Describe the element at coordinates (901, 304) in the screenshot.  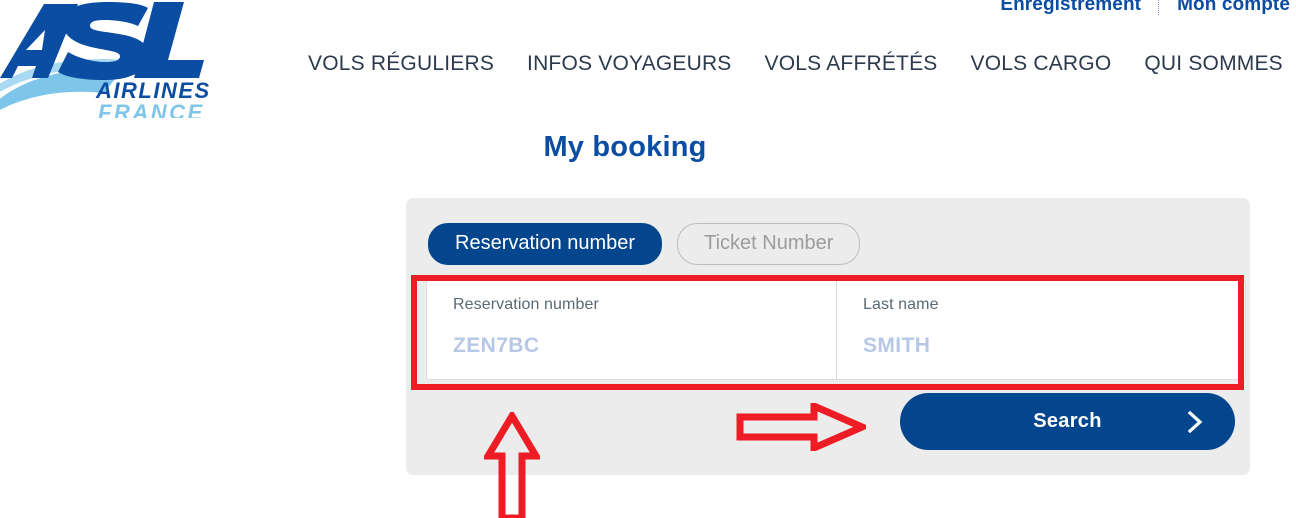
I see `last-name-label: Last name` at that location.